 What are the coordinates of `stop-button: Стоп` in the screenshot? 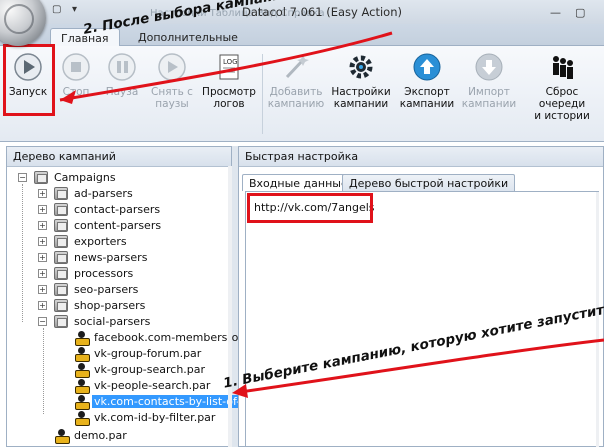 It's located at (76, 75).